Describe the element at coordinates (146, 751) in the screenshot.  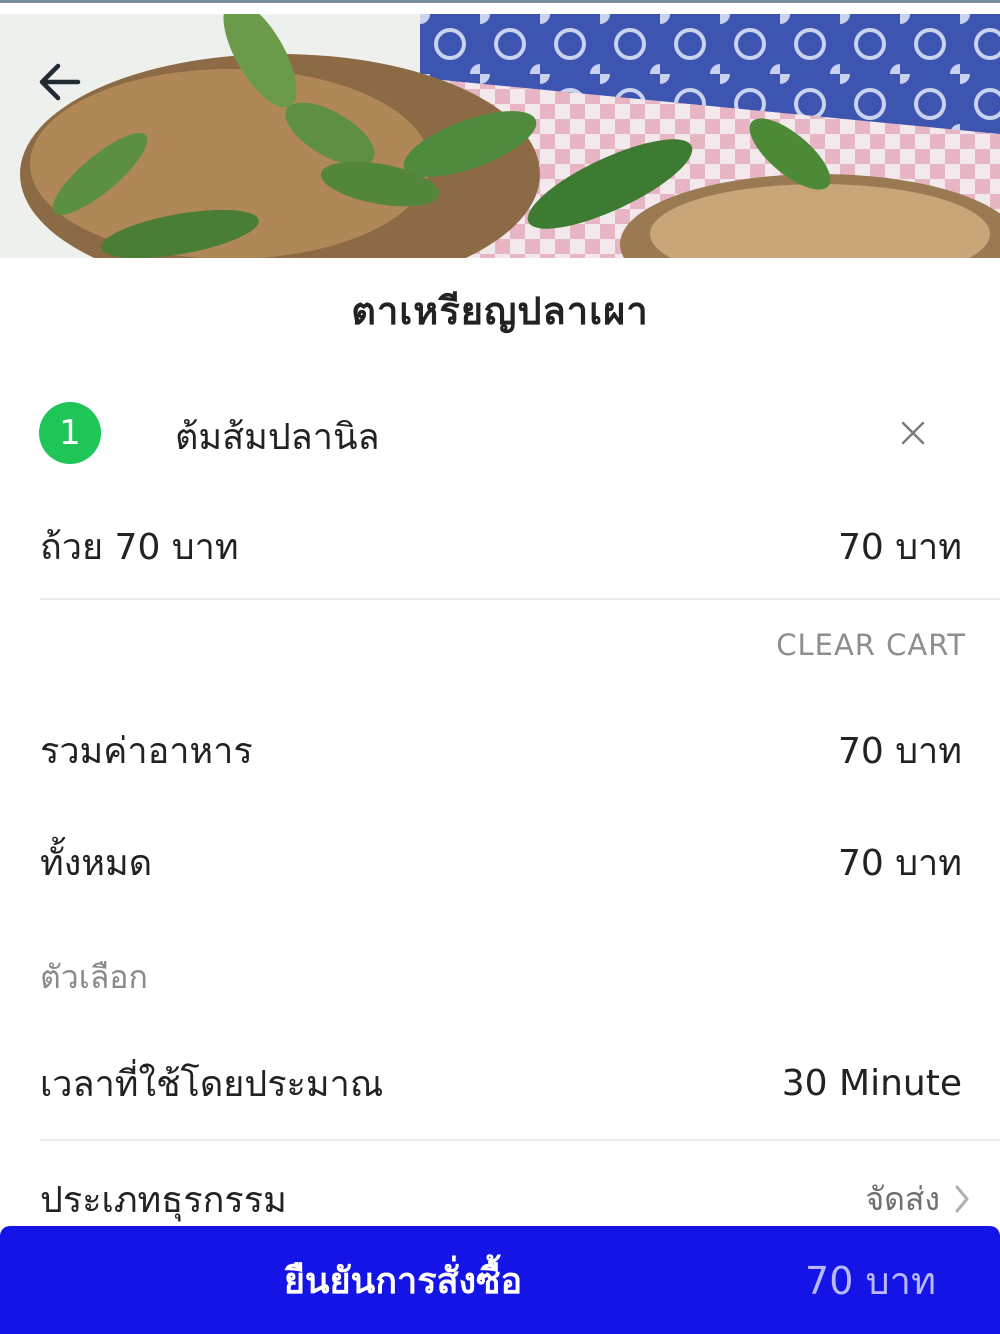
I see `food-total-label: รวมค่าอาหาร` at that location.